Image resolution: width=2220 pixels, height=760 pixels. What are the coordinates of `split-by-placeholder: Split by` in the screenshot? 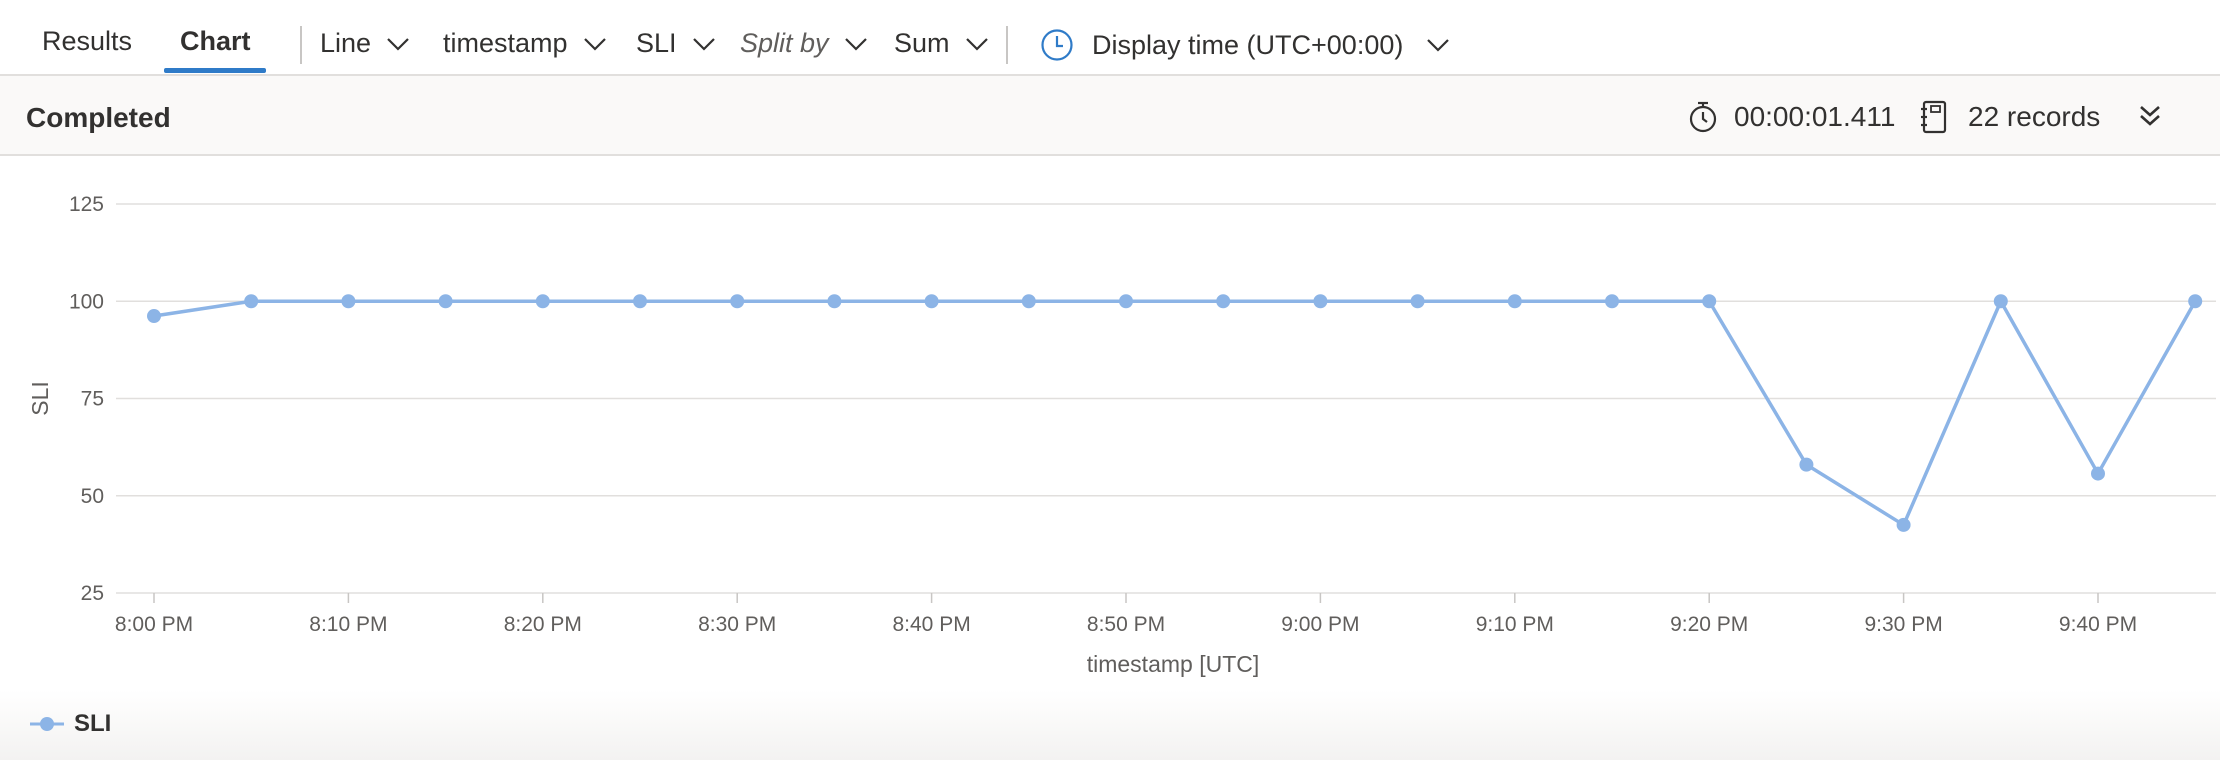 It's located at (784, 43).